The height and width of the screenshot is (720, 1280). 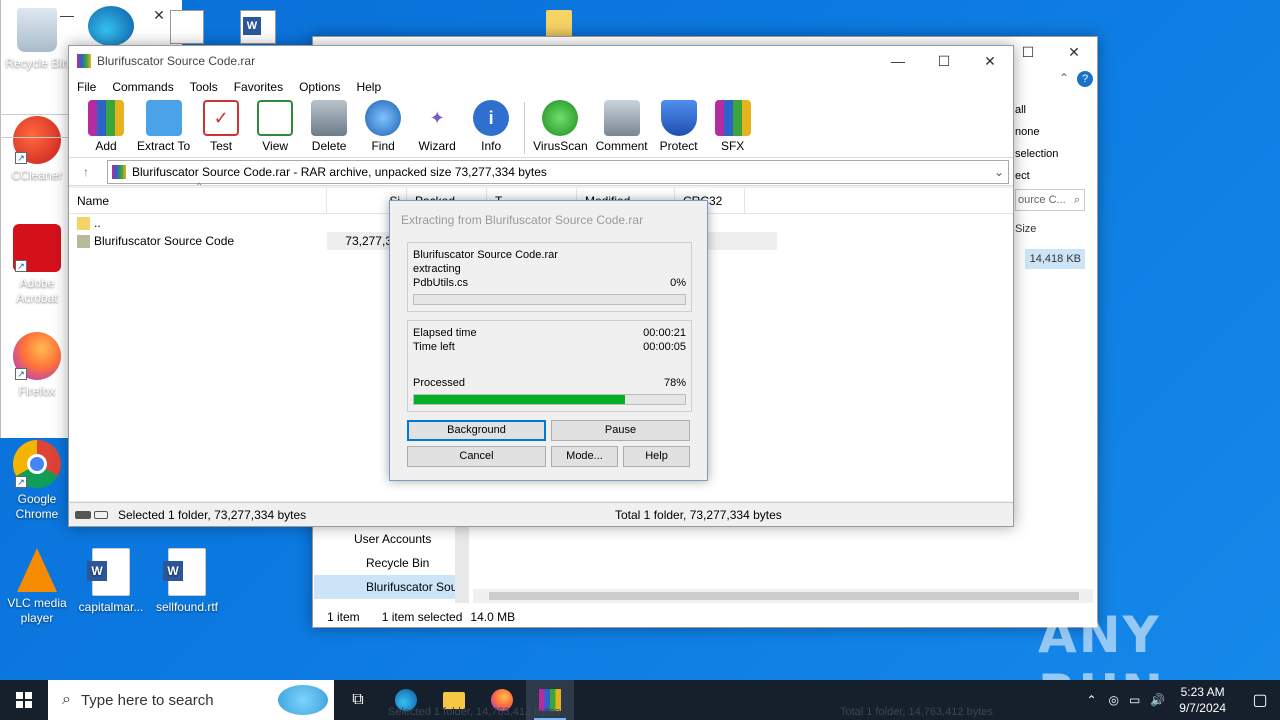 I want to click on explorer-select-group: all none selection ect, so click(x=1036, y=143).